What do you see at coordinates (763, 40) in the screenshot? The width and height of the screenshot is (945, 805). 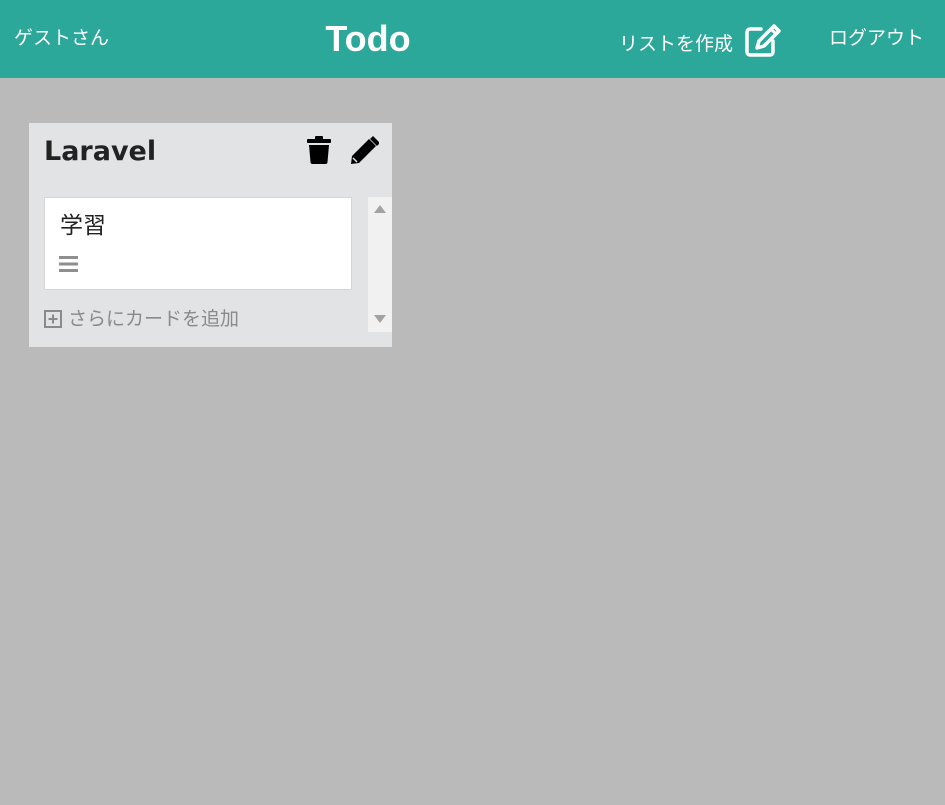 I see `edit-square-icon` at bounding box center [763, 40].